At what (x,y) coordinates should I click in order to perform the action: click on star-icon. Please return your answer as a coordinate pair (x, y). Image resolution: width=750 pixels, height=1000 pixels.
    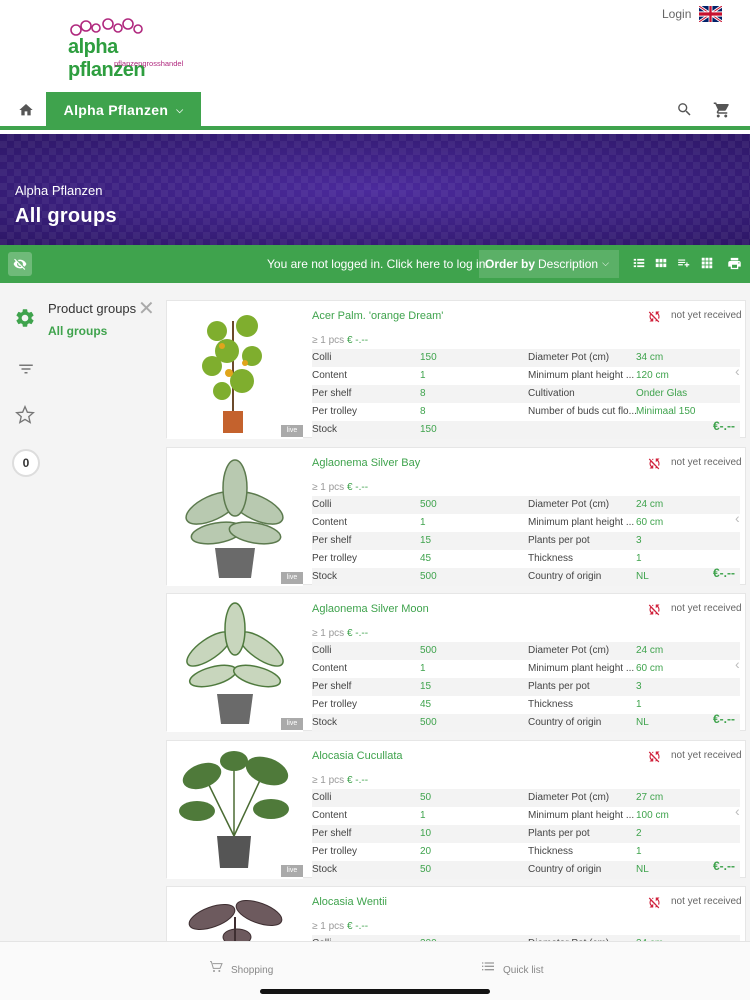
    Looking at the image, I should click on (25, 415).